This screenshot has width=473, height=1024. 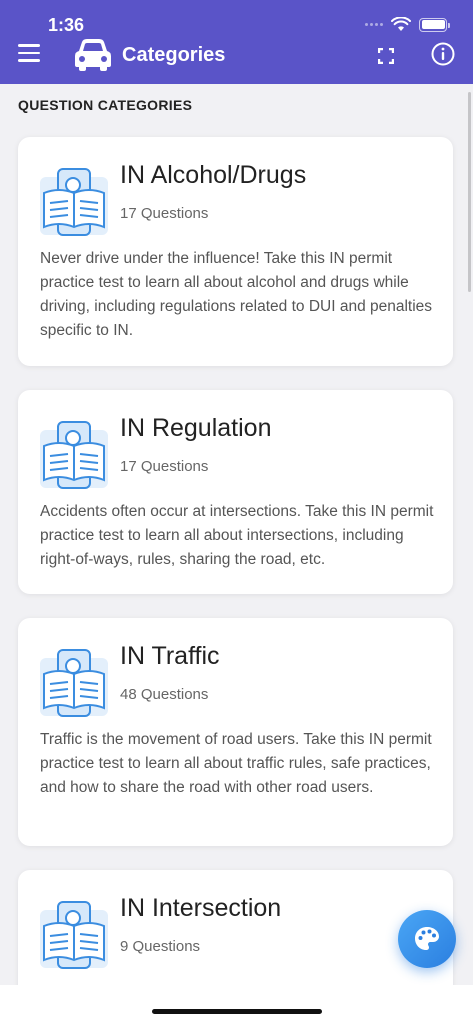 What do you see at coordinates (29, 53) in the screenshot?
I see `hamburger-menu-icon` at bounding box center [29, 53].